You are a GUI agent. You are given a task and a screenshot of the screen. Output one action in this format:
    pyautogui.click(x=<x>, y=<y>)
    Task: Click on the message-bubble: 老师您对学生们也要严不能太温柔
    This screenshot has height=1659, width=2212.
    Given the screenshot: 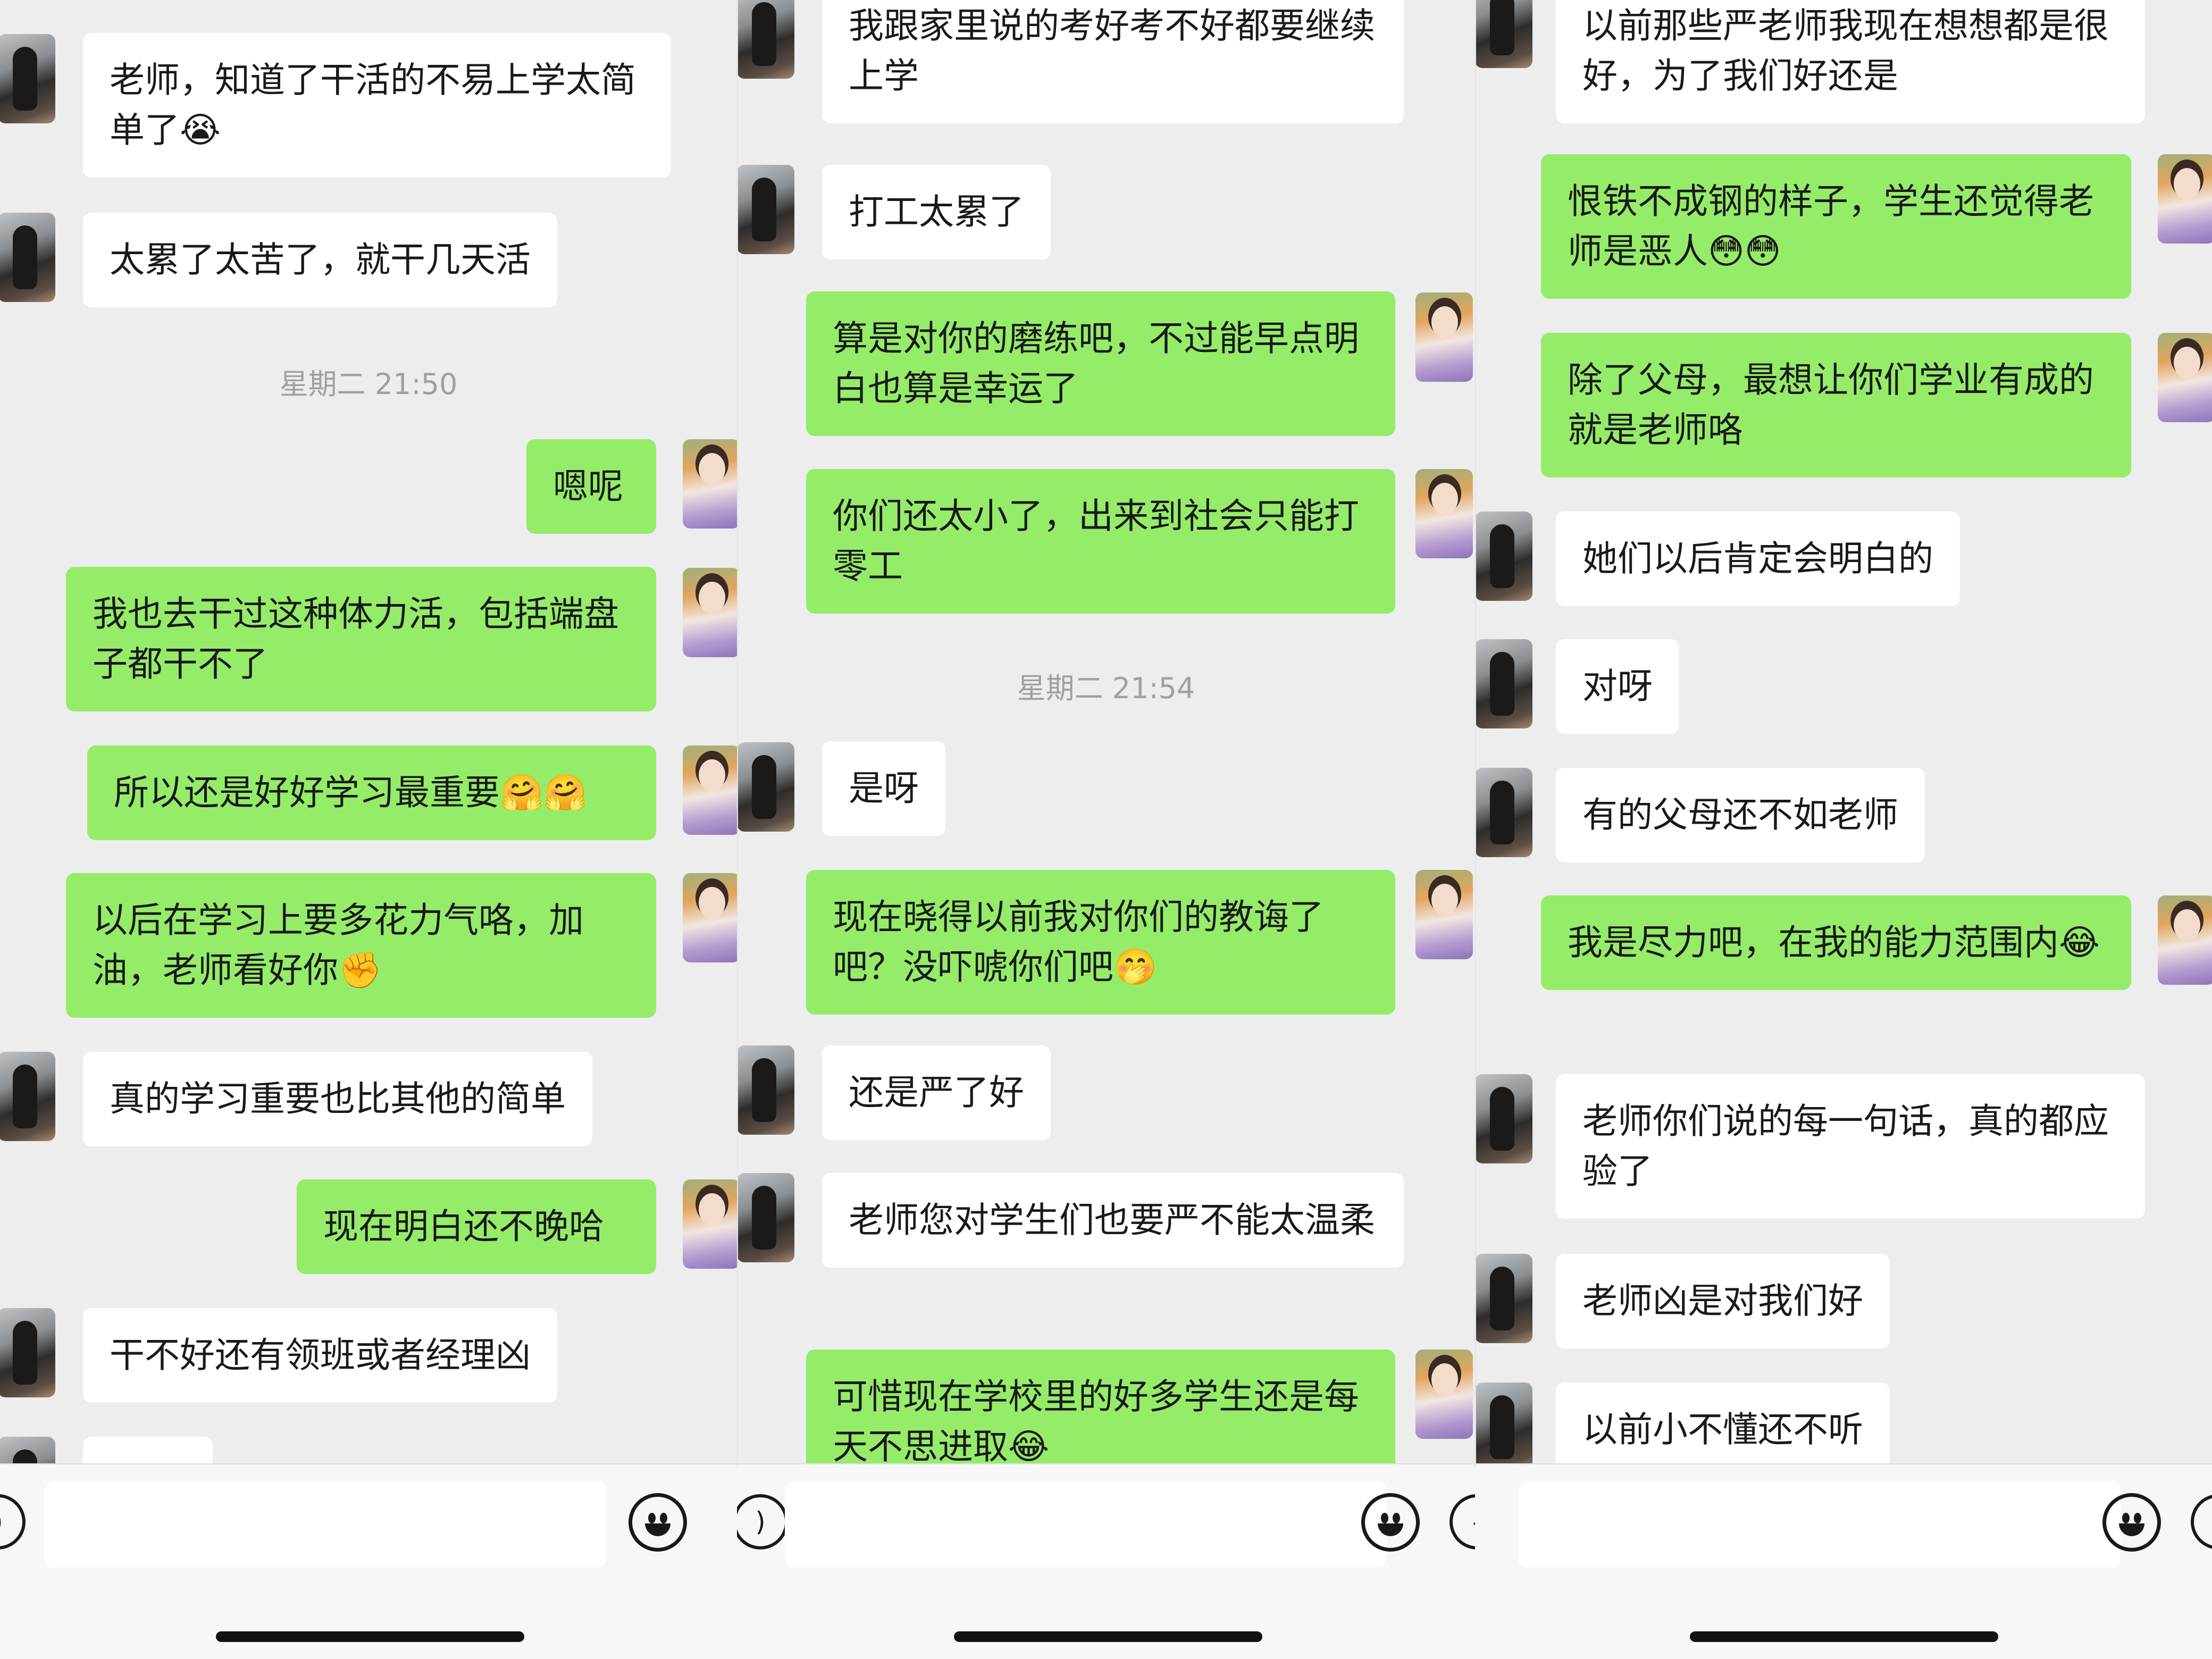 What is the action you would take?
    pyautogui.click(x=1113, y=1220)
    